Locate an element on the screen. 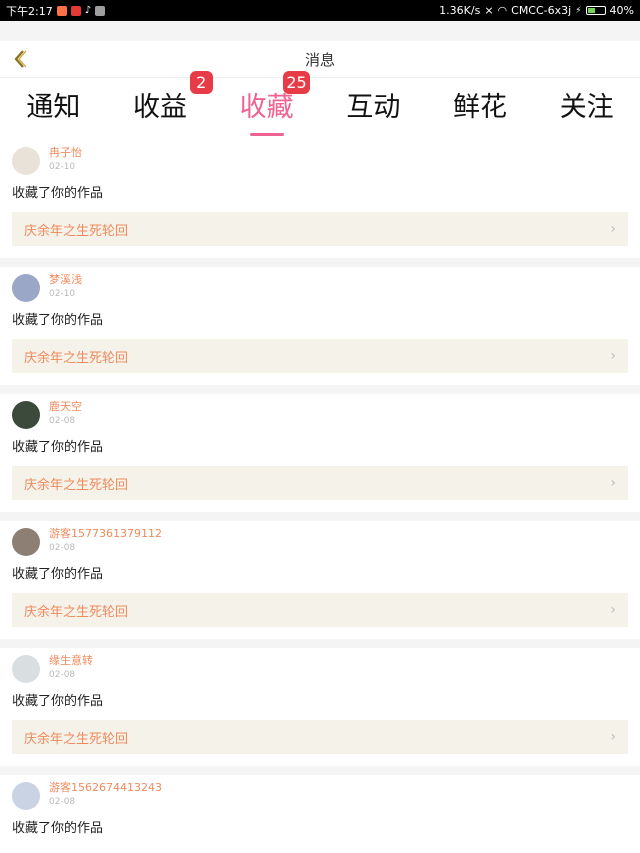 The height and width of the screenshot is (853, 640). favorite-message-card: 鹿天空 02-08 收藏了你的作品庆余年之生死轮回 › is located at coordinates (320, 453).